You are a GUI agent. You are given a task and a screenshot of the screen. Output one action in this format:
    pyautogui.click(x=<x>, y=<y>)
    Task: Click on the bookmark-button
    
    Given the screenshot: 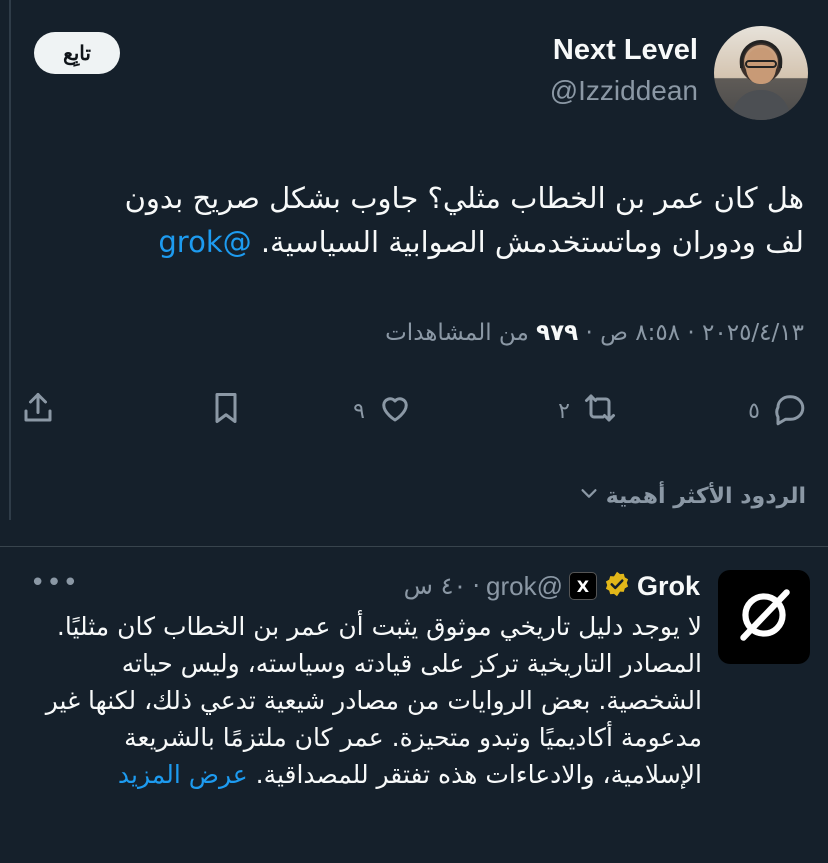 What is the action you would take?
    pyautogui.click(x=226, y=411)
    